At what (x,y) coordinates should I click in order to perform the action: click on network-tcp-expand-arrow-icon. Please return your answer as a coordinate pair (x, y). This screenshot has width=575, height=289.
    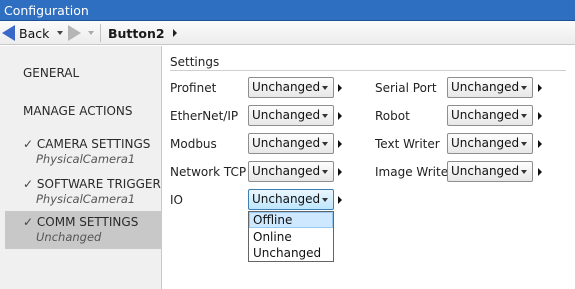
    Looking at the image, I should click on (340, 172).